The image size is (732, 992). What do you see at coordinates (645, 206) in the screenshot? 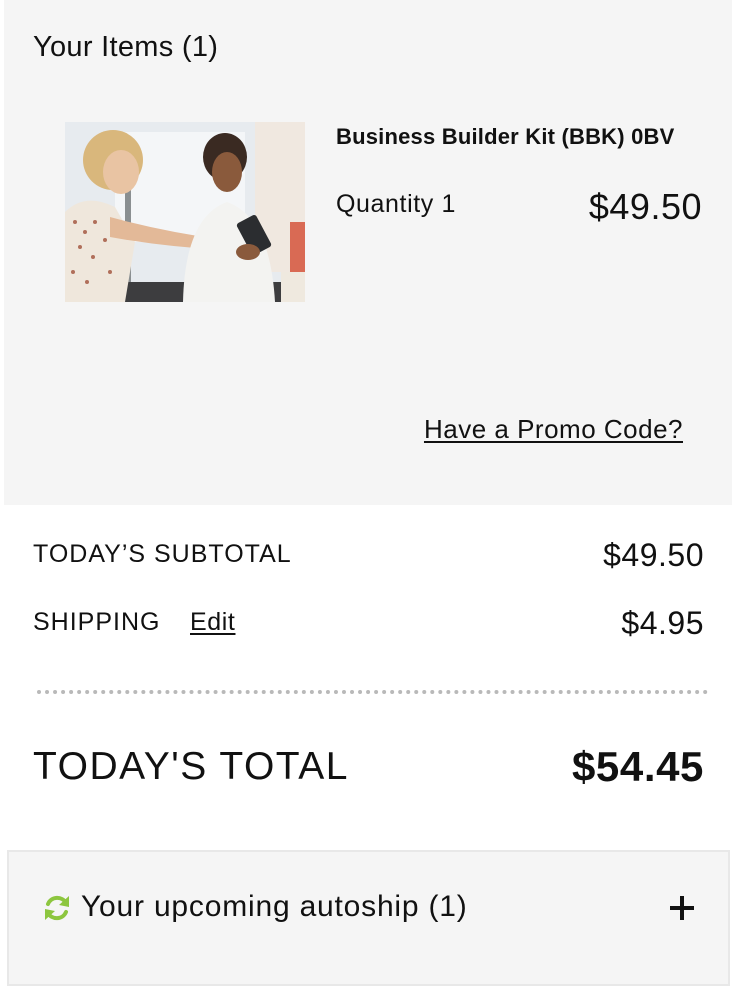
I see `product-price: $49.50` at bounding box center [645, 206].